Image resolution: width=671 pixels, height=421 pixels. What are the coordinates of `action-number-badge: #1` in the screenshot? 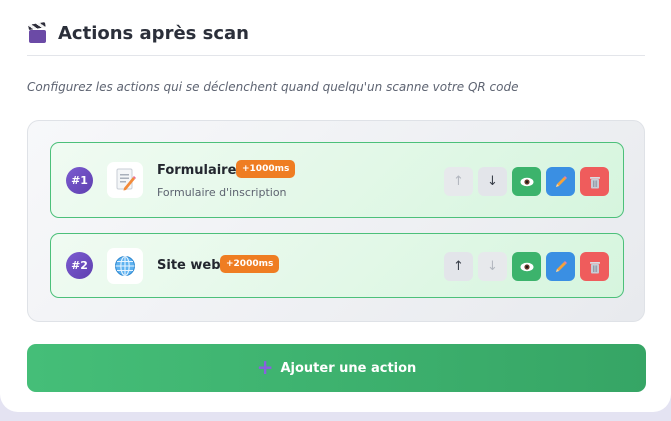 It's located at (79, 180).